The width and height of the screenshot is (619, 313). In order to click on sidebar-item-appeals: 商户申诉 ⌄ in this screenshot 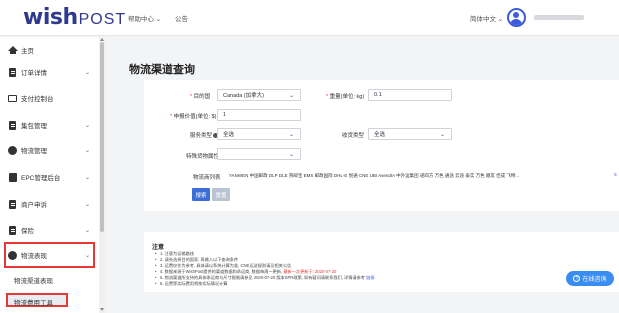, I will do `click(50, 204)`.